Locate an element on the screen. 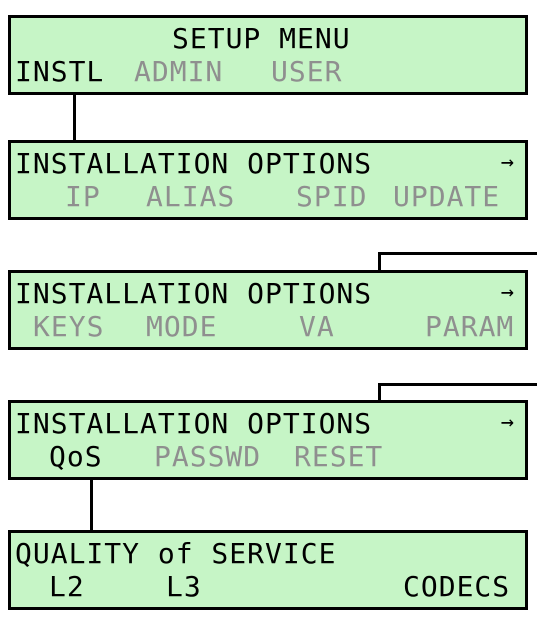 This screenshot has height=635, width=537. menu-option-reset: RESET is located at coordinates (338, 457).